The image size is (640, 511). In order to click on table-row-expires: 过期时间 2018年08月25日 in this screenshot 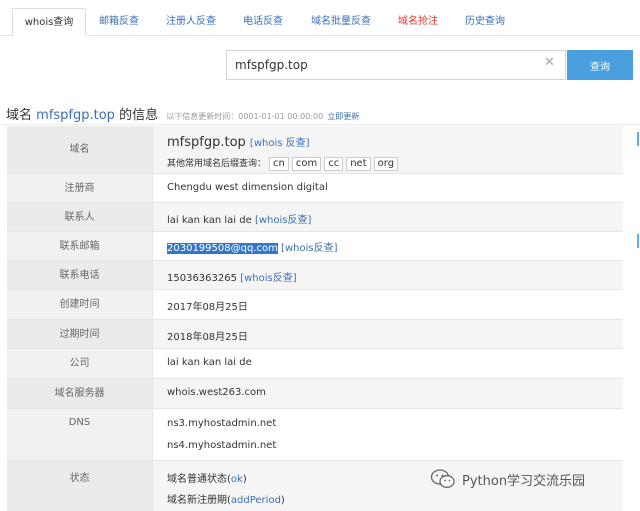, I will do `click(315, 334)`.